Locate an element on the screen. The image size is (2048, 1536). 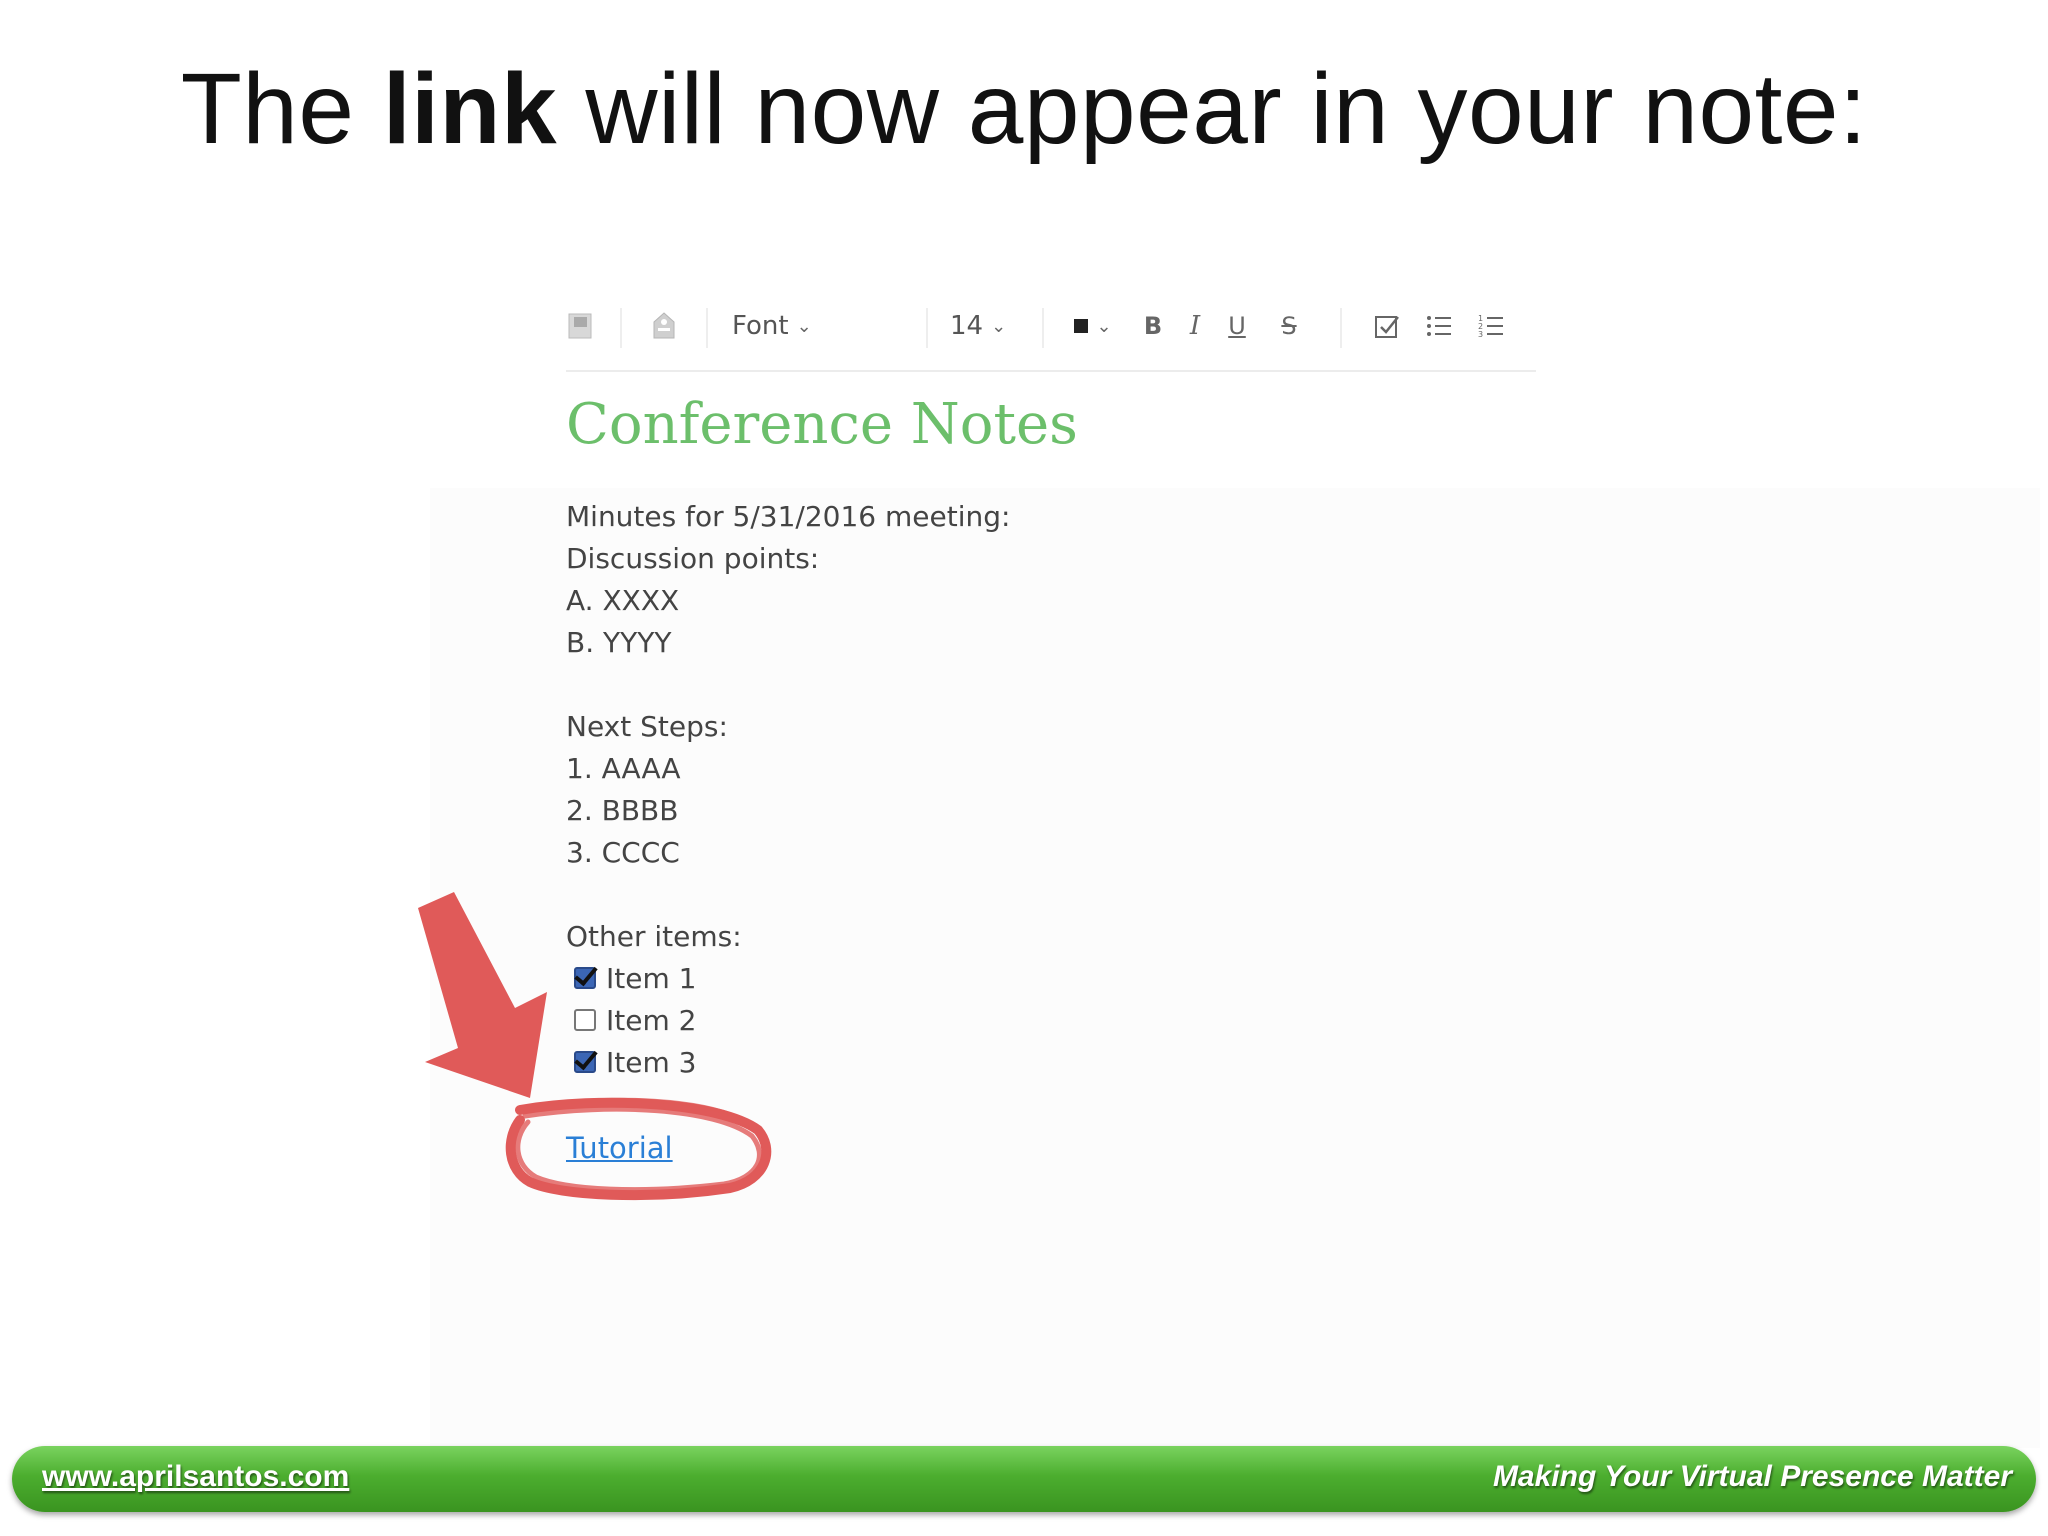
note-line-other-items: Other items: is located at coordinates (654, 937).